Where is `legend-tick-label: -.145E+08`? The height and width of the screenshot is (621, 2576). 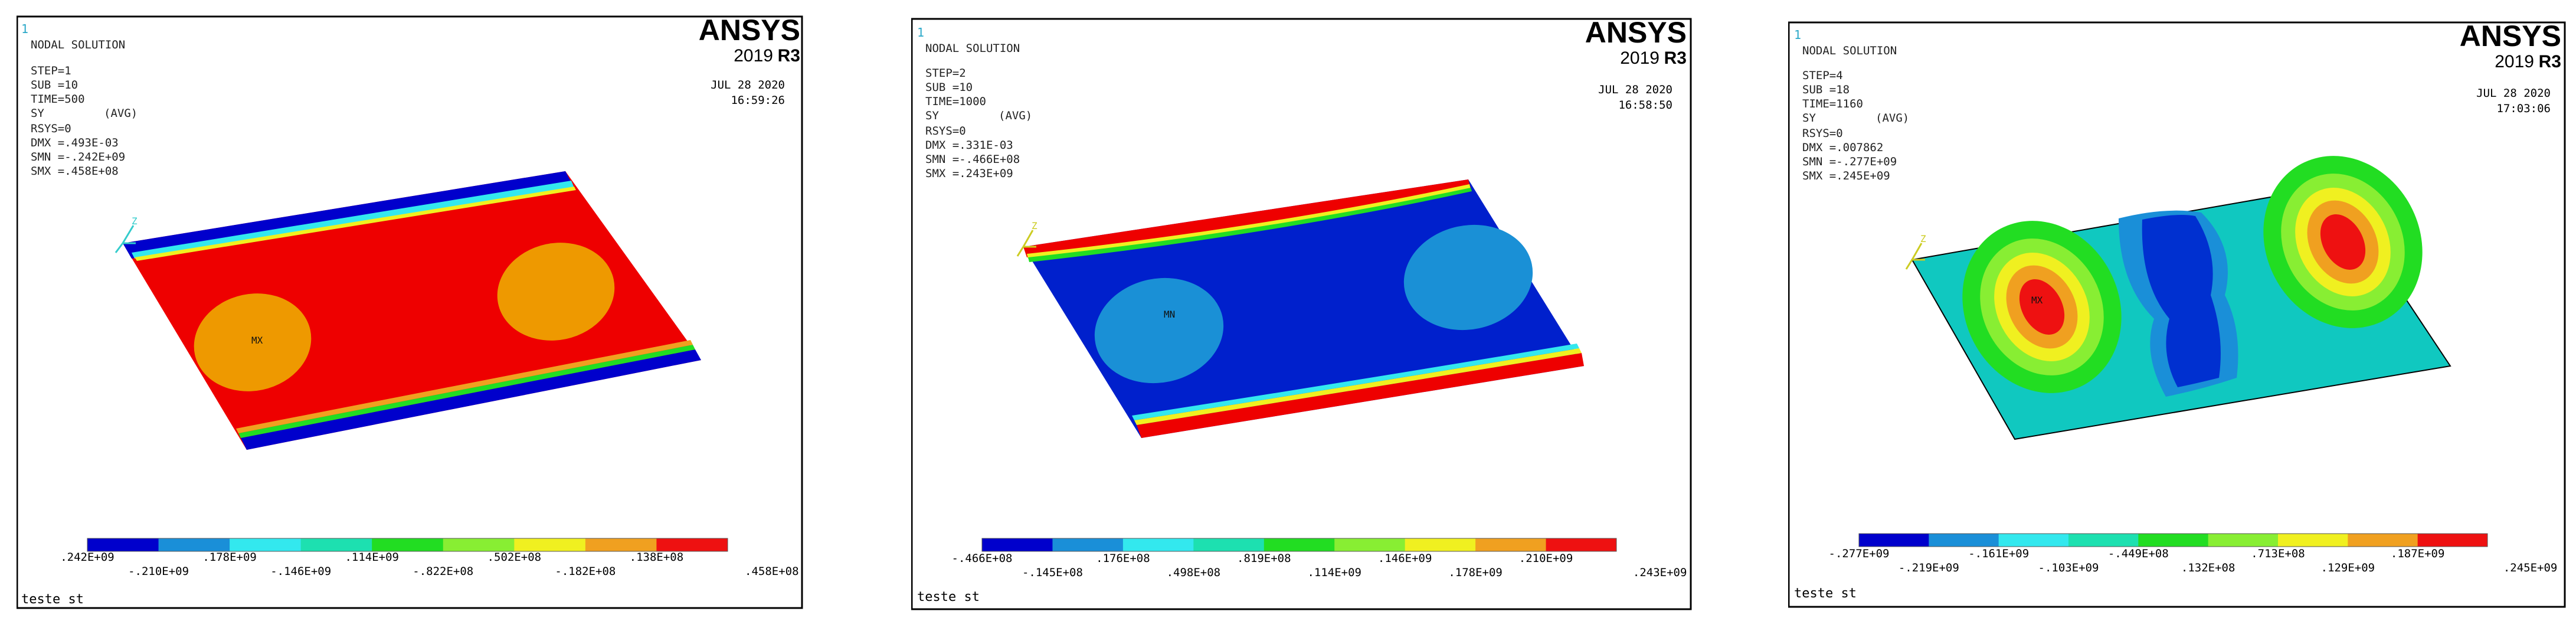
legend-tick-label: -.145E+08 is located at coordinates (1052, 572).